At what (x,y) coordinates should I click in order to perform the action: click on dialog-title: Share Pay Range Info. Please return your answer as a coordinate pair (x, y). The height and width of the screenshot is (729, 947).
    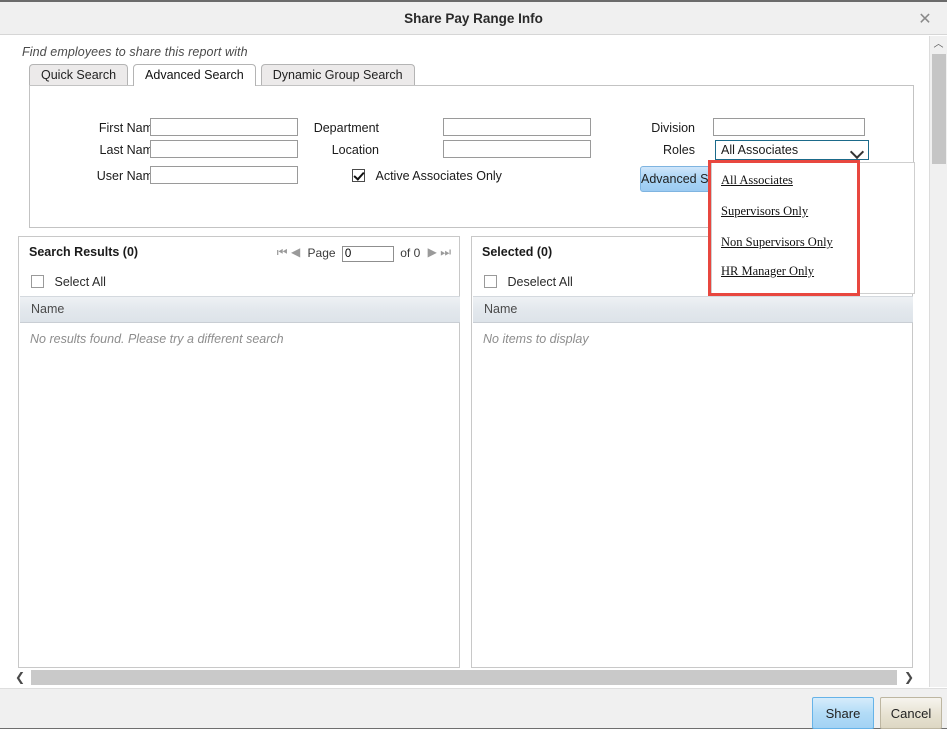
    Looking at the image, I should click on (473, 18).